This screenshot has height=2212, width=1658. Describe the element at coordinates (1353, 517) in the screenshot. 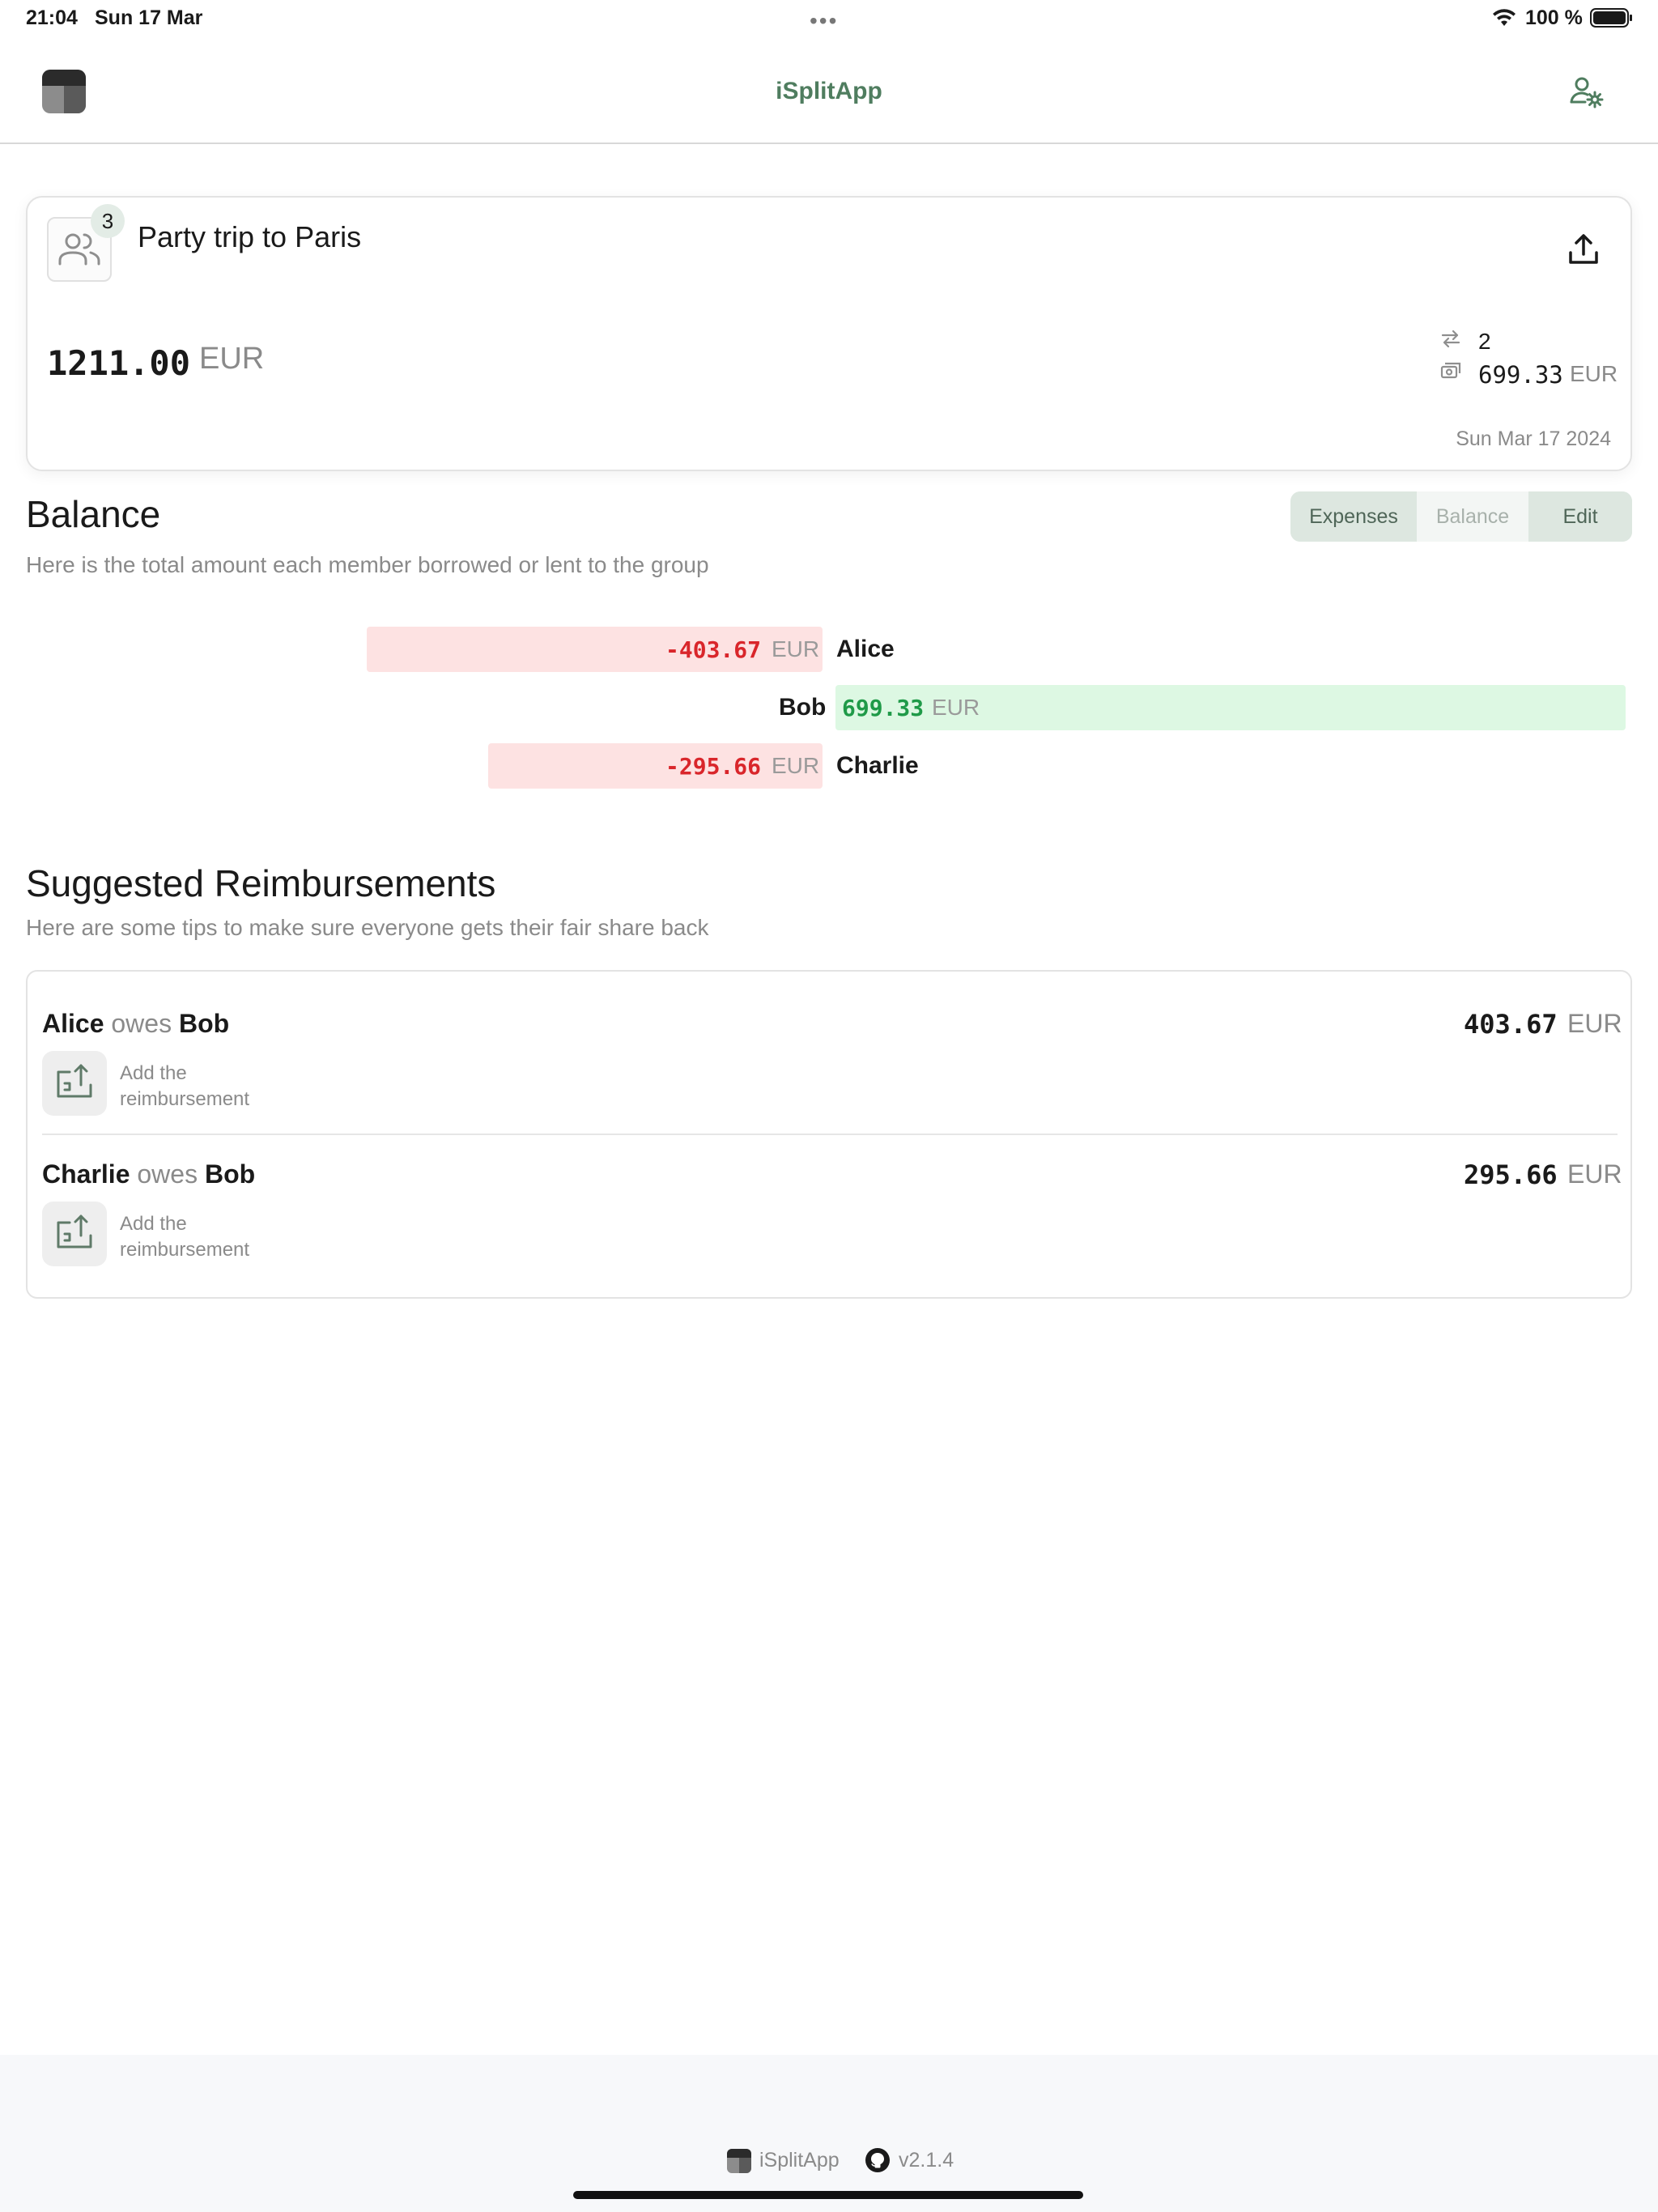

I see `tab-expenses: Expenses` at that location.